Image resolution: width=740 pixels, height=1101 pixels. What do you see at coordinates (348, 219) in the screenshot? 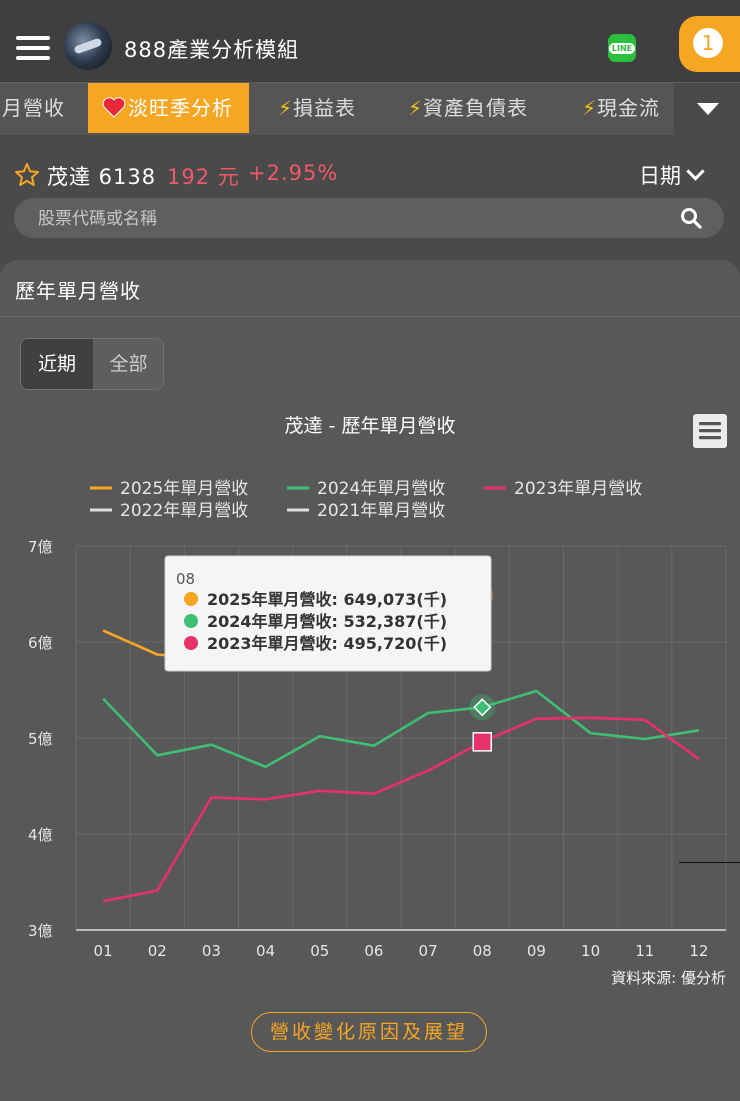
I see `search-input` at bounding box center [348, 219].